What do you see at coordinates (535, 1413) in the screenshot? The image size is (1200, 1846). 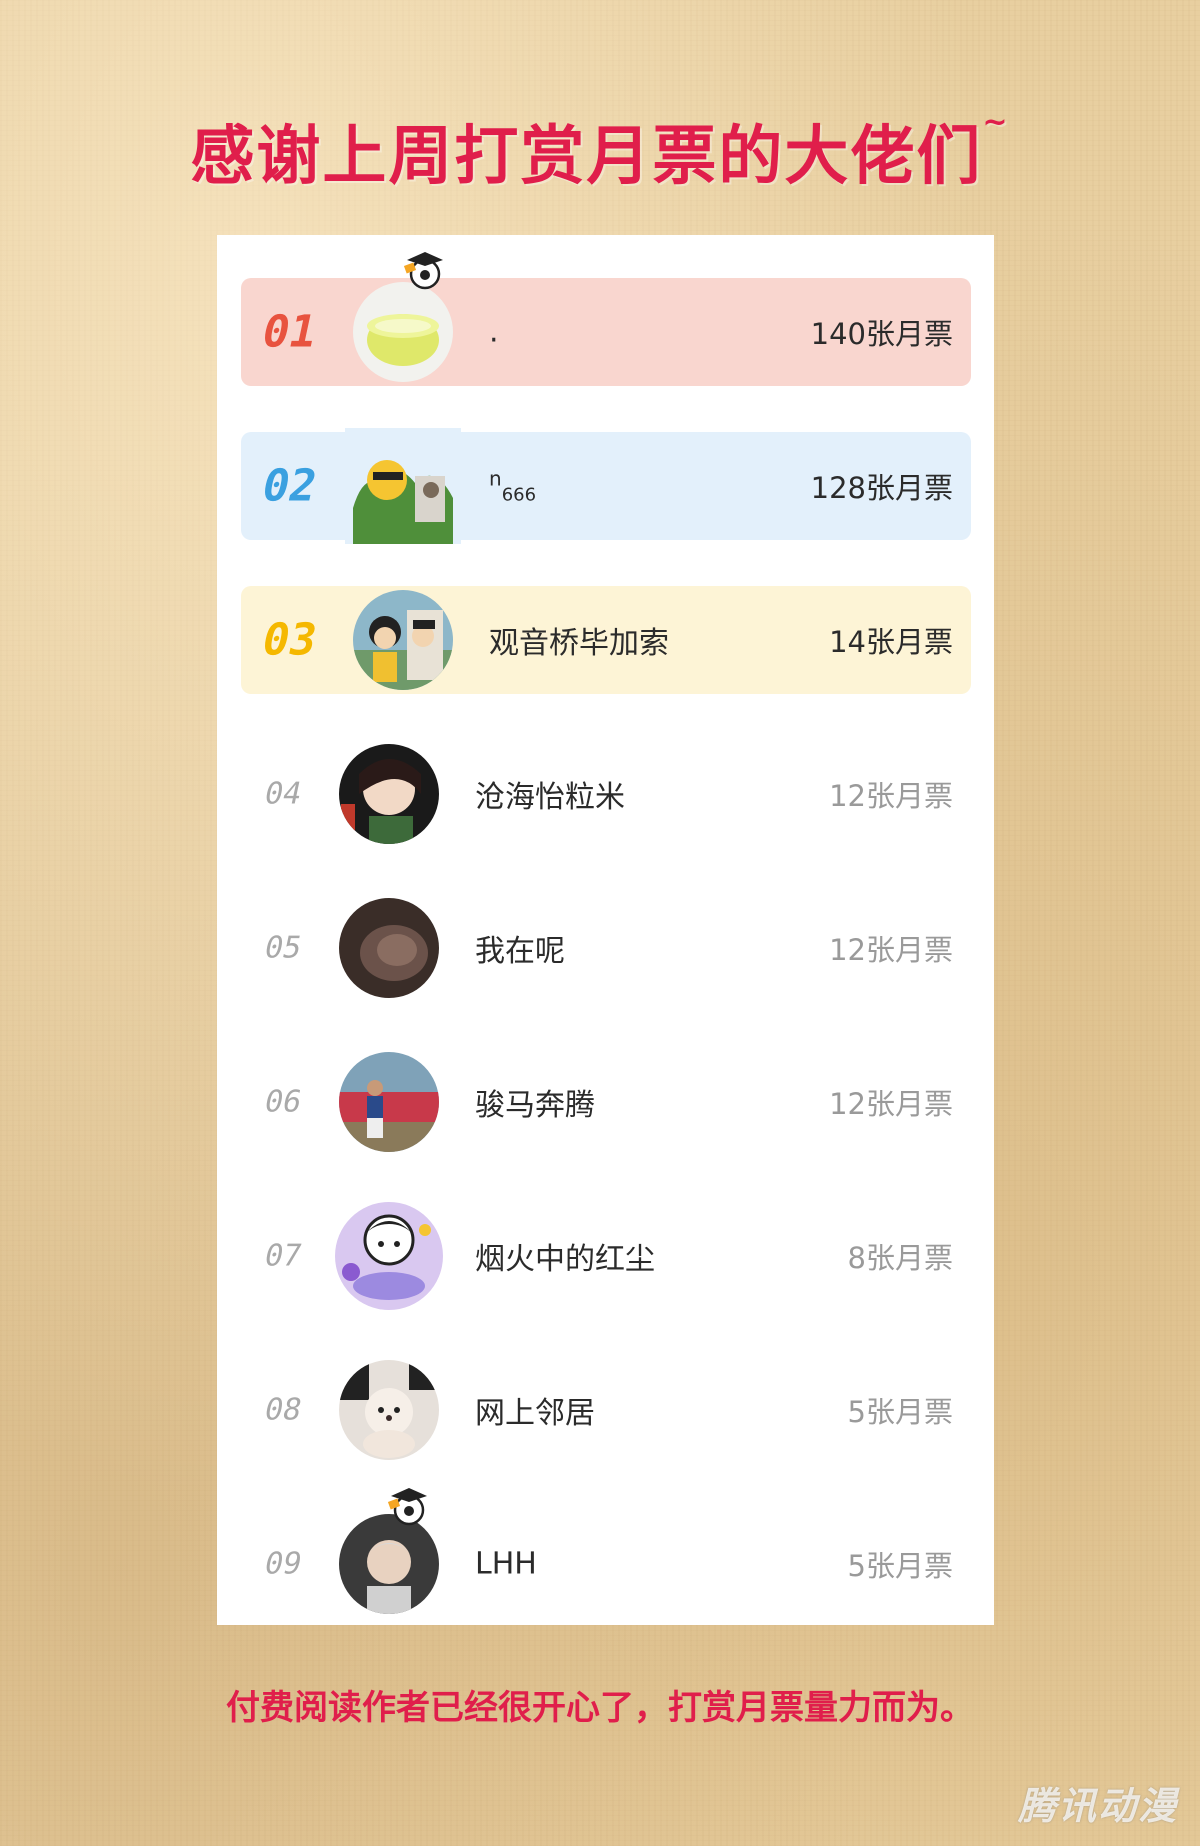 I see `user-name: 网上邻居` at bounding box center [535, 1413].